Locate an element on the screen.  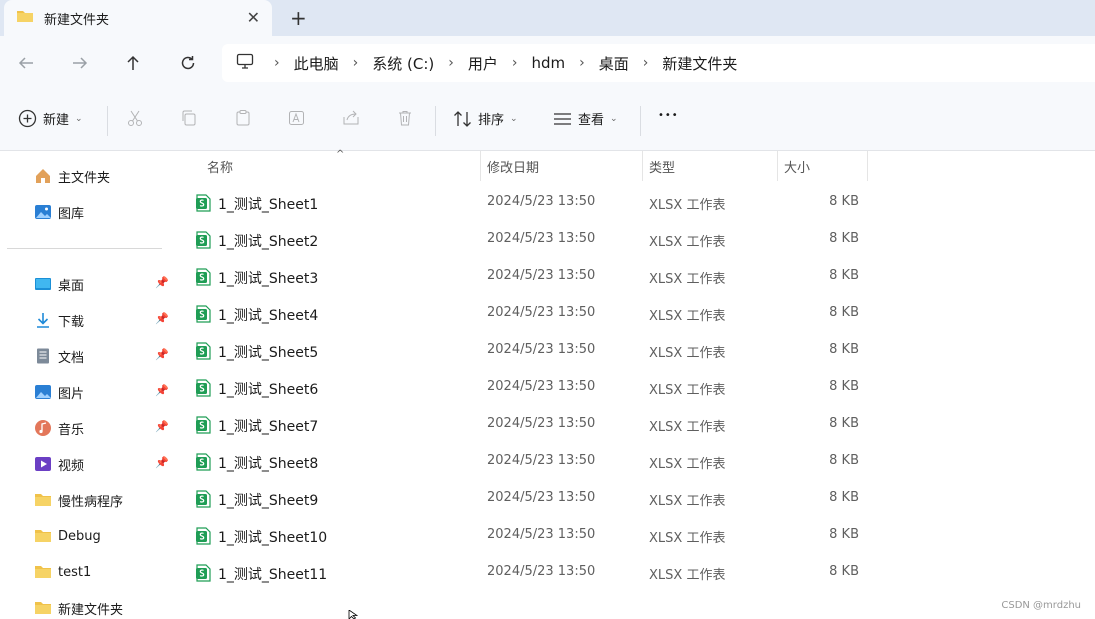
chevron-down-icon: ⌄ is located at coordinates (79, 118).